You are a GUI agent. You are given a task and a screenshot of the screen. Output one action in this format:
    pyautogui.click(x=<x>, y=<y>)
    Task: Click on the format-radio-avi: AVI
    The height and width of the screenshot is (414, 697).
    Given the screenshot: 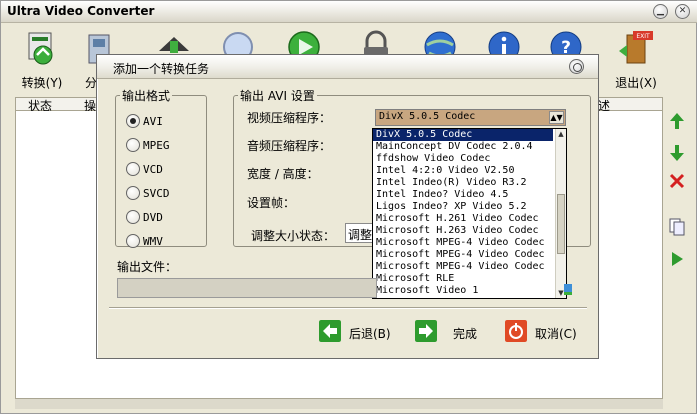 What is the action you would take?
    pyautogui.click(x=144, y=122)
    